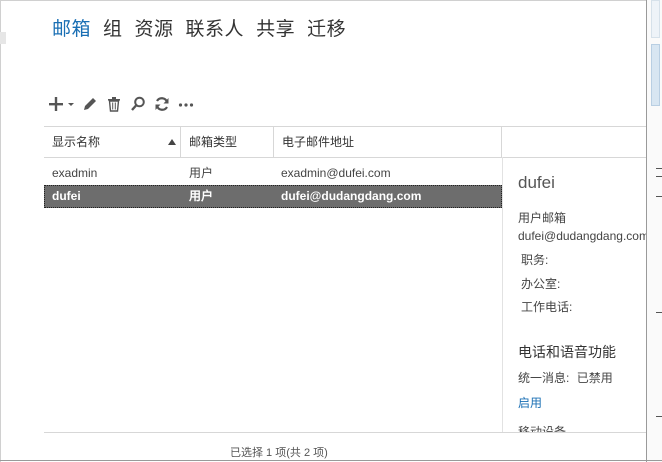  What do you see at coordinates (542, 428) in the screenshot?
I see `details-mobile-label: 移动设备` at bounding box center [542, 428].